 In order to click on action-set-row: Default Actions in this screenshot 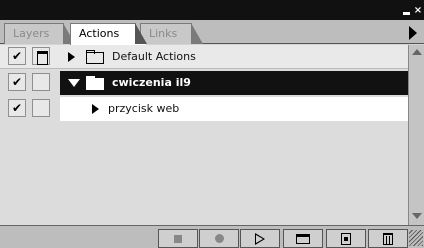, I will do `click(234, 57)`.